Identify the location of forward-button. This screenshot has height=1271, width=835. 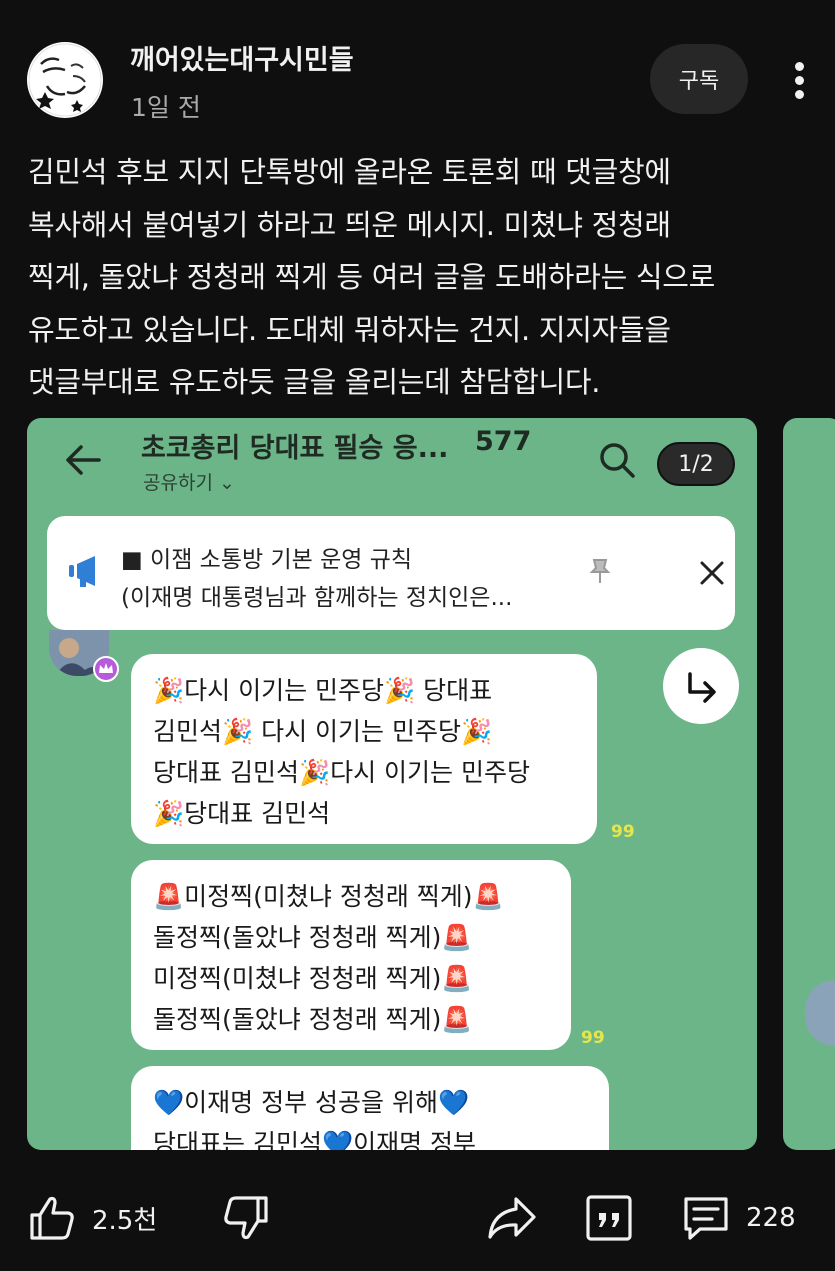
(701, 686).